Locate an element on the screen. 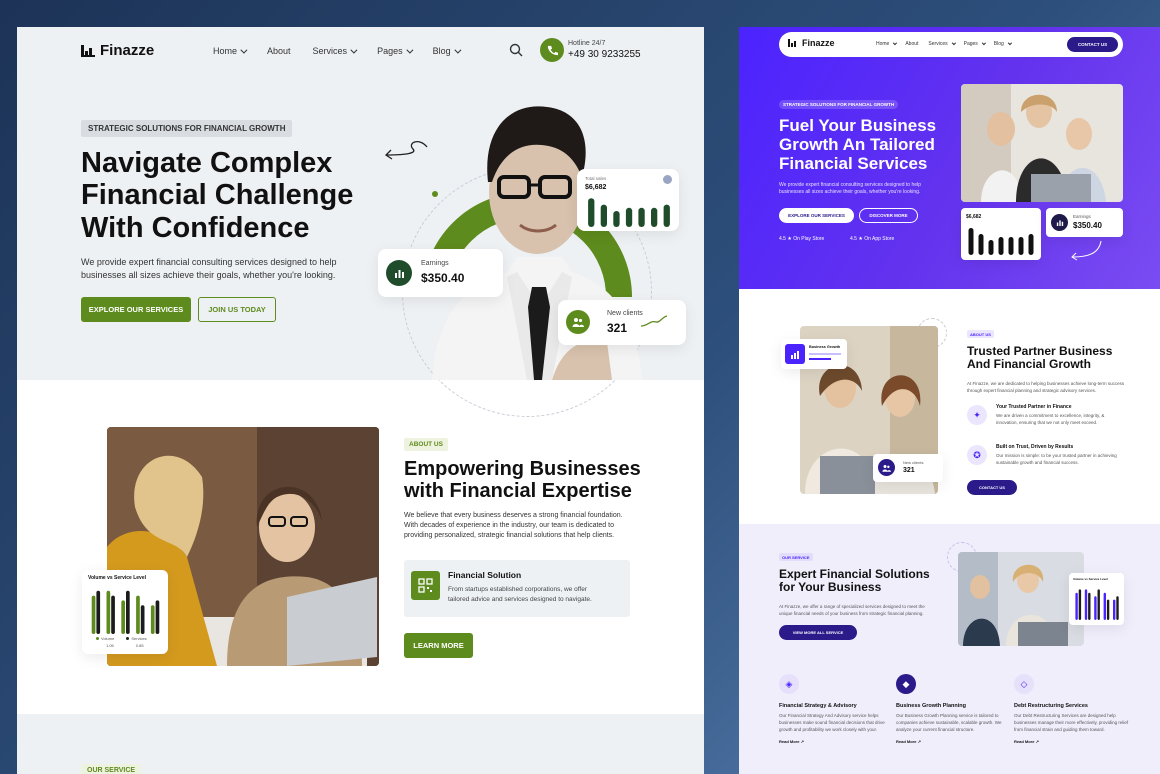 Image resolution: width=1160 pixels, height=774 pixels. about-title-line: And Financial Growth is located at coordinates (1029, 364).